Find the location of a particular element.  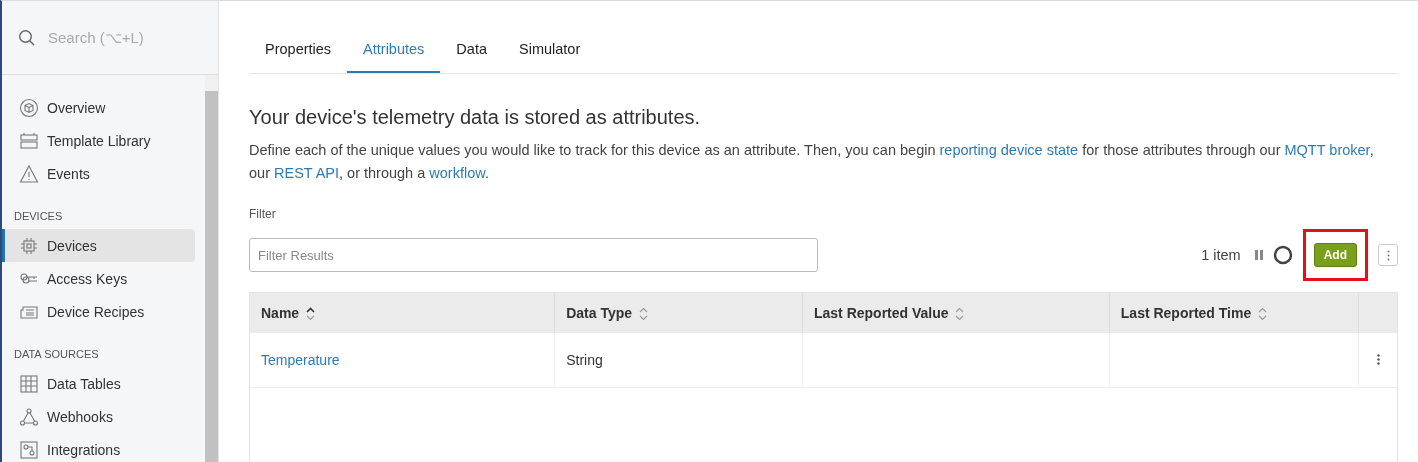

search-icon is located at coordinates (27, 37).